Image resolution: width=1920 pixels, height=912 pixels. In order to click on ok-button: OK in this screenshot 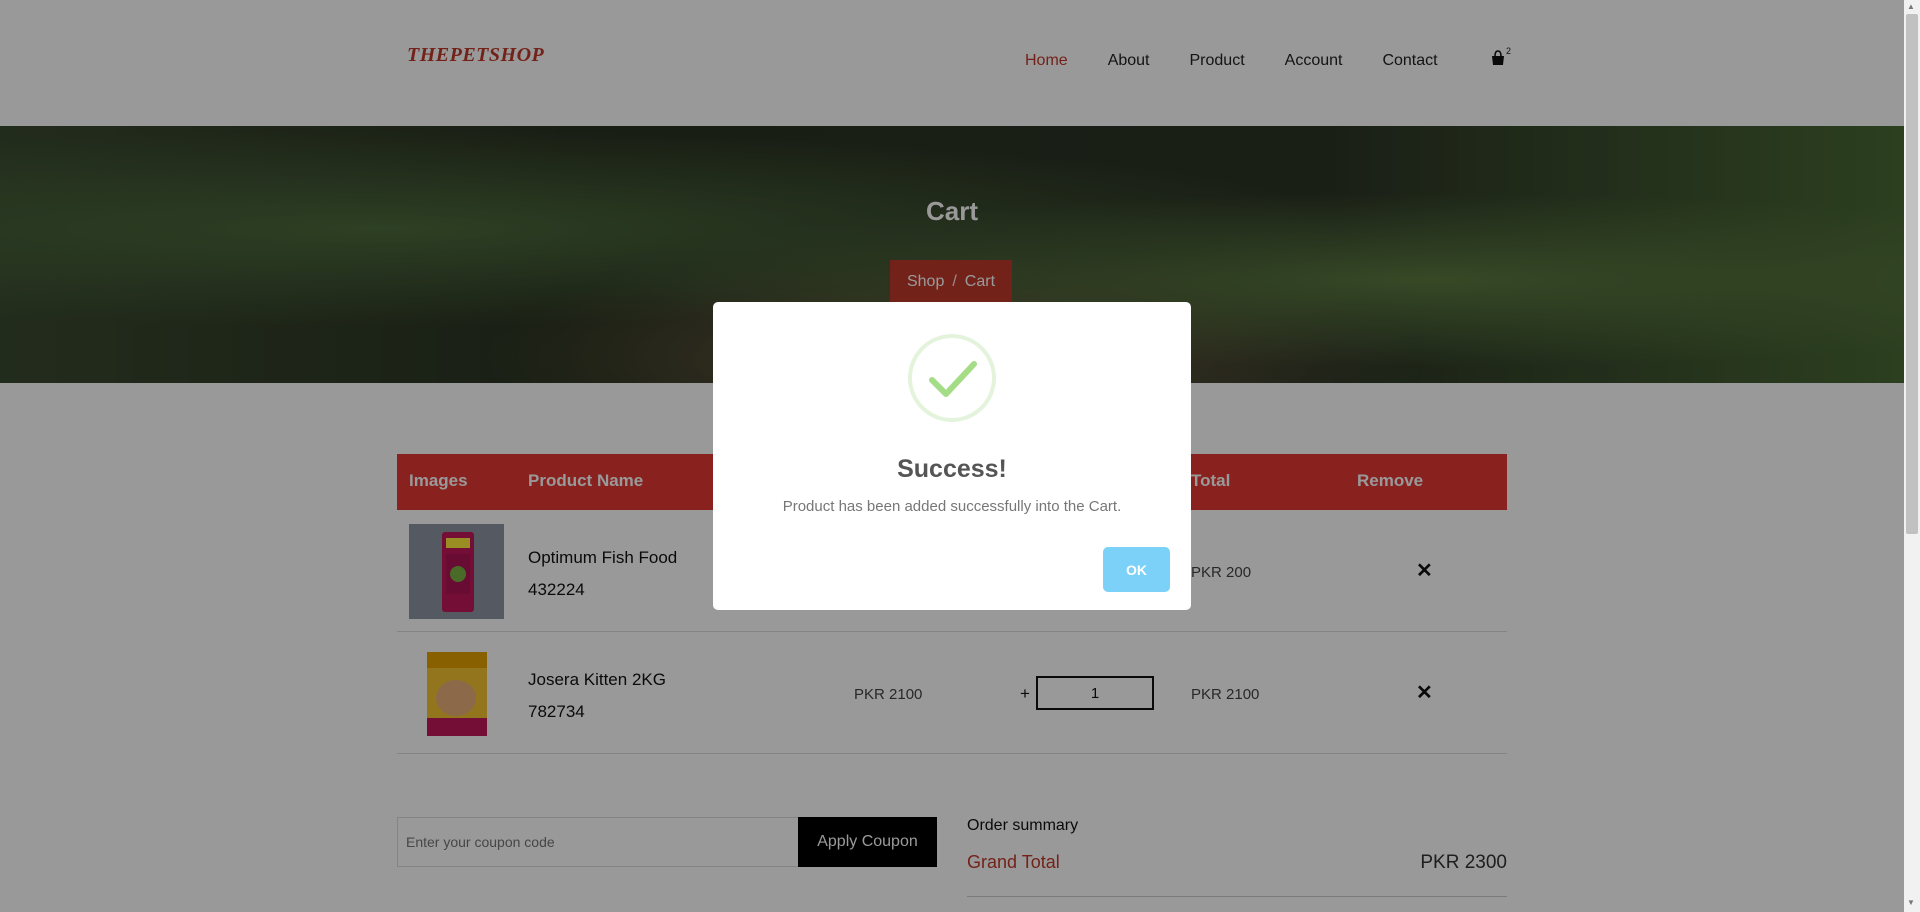, I will do `click(1136, 569)`.